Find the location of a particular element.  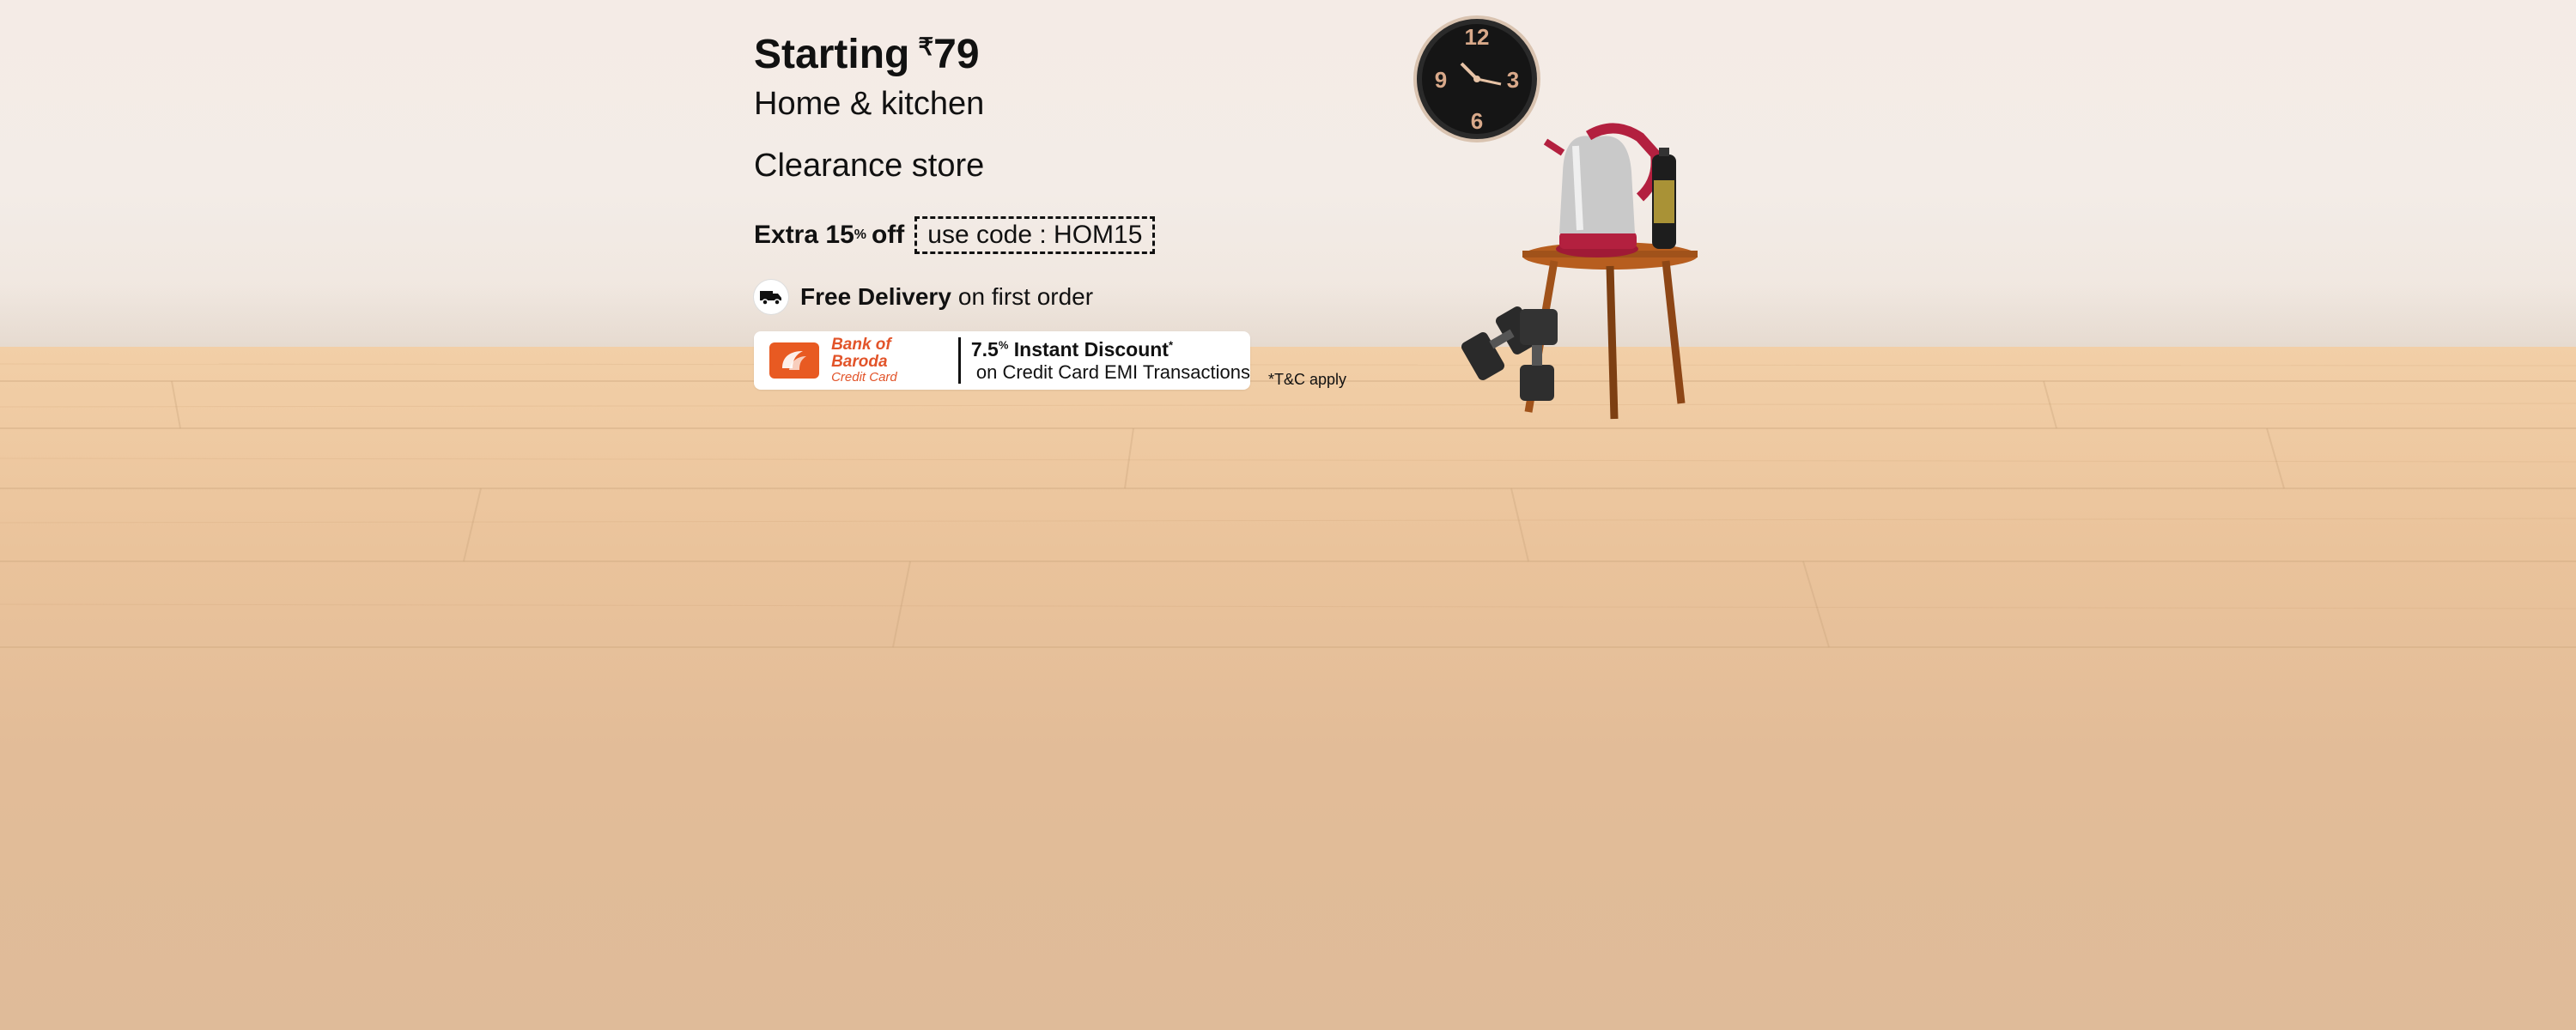

currency-symbol: ₹ is located at coordinates (926, 46).